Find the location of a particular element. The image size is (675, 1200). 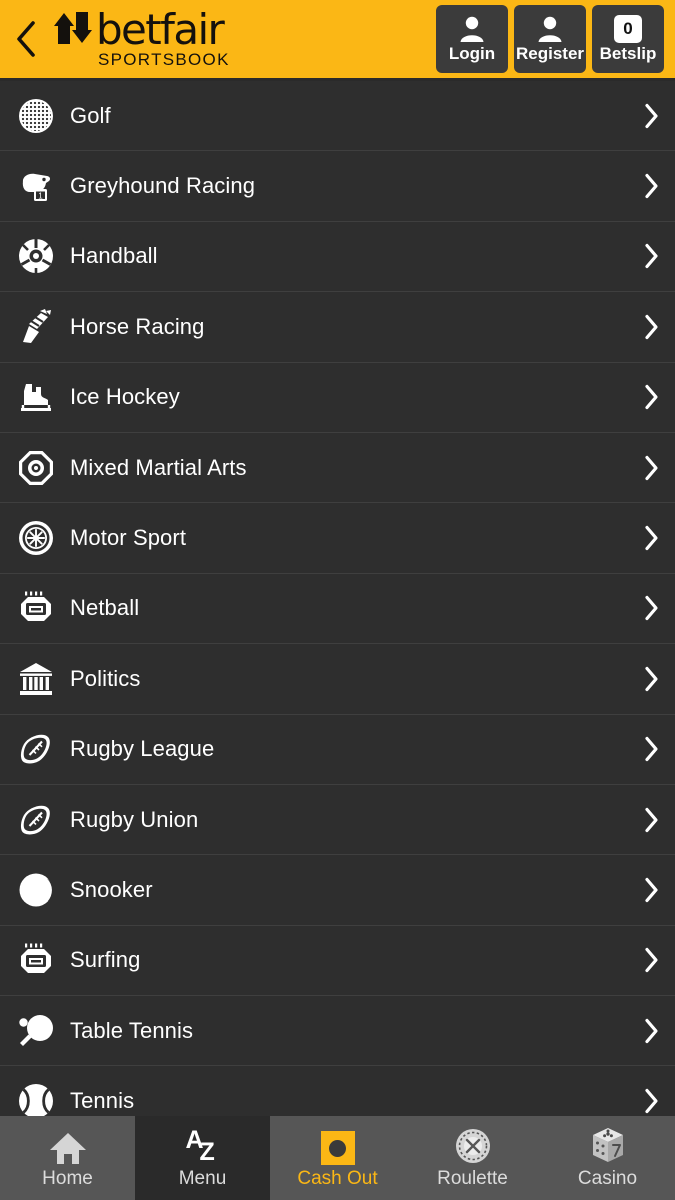

handball-ball-icon is located at coordinates (36, 256).